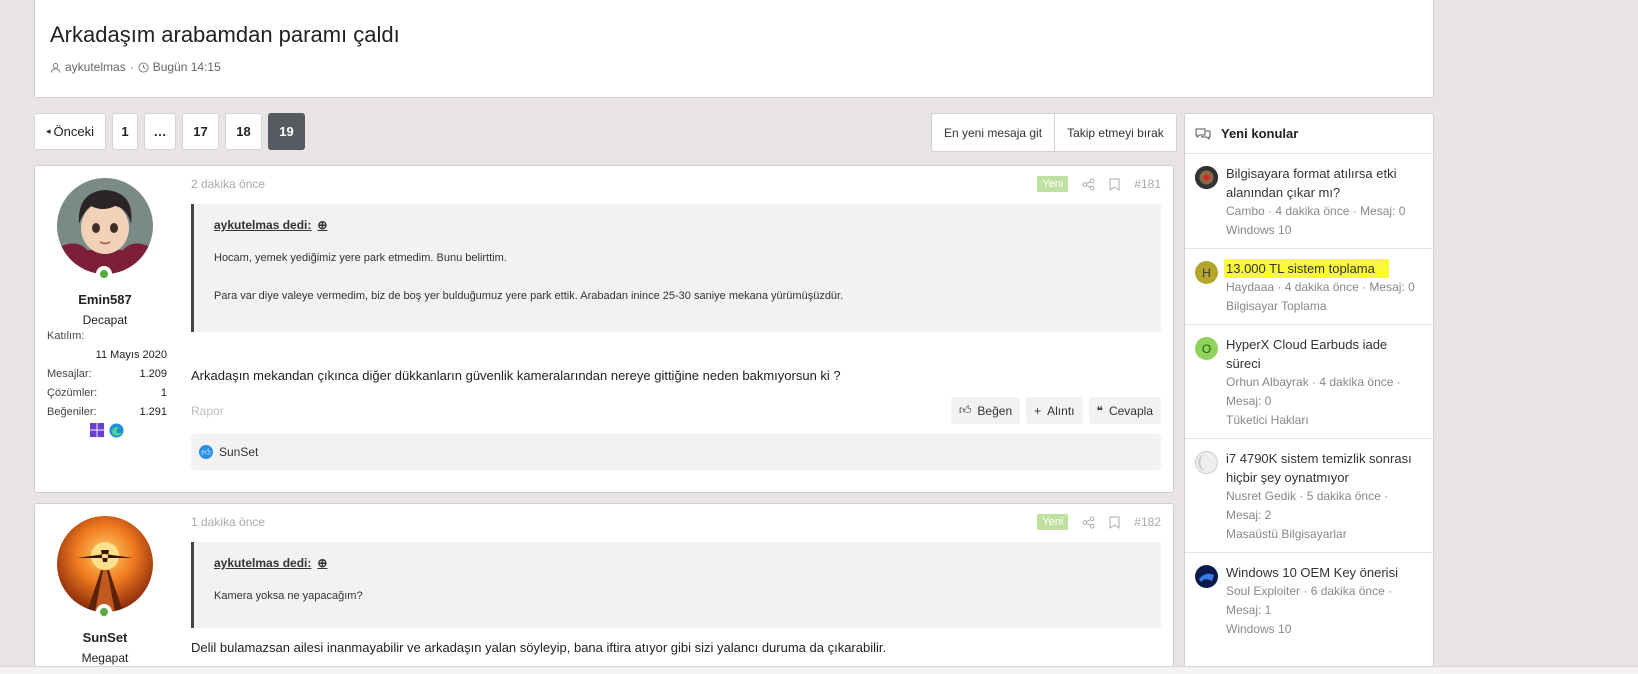 The height and width of the screenshot is (674, 1638). I want to click on sidebar-thread-meta: Cambo · 4 dakika önce · Mesaj: 0, so click(1316, 211).